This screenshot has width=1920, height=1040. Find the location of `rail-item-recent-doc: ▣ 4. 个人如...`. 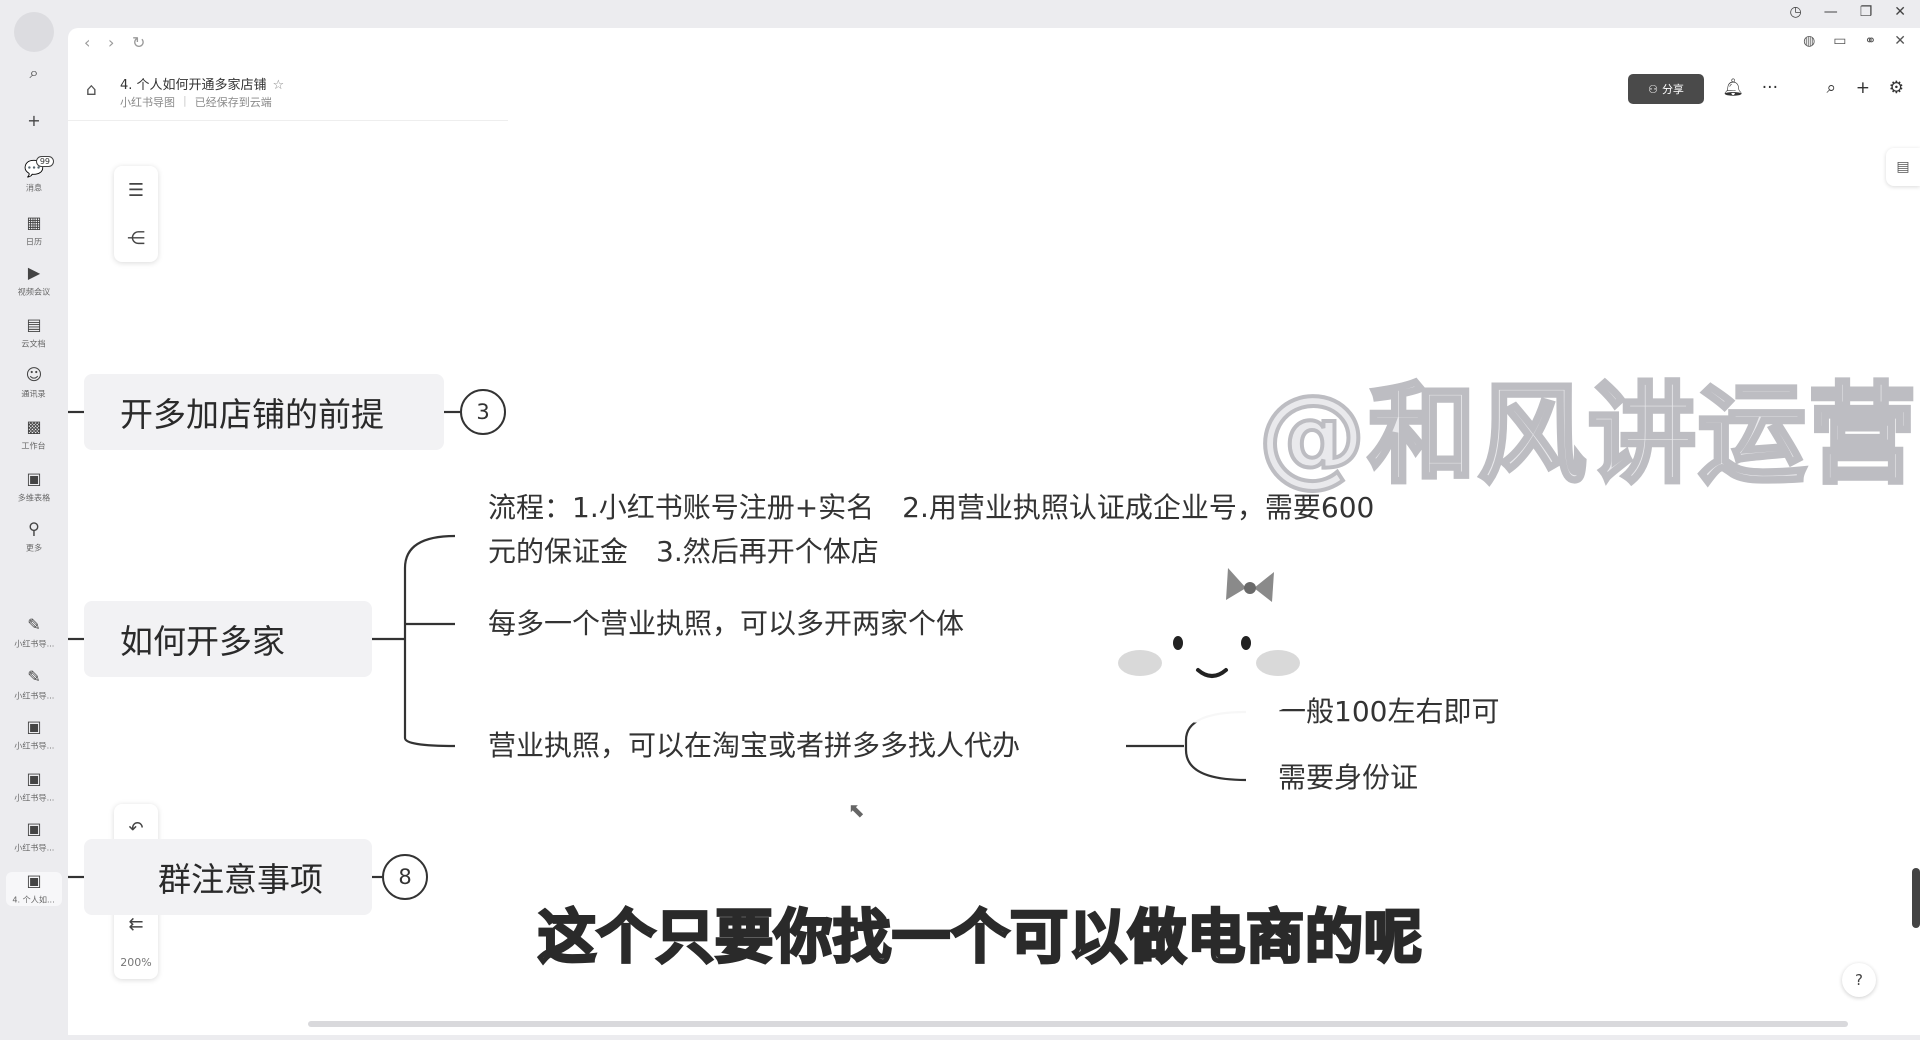

rail-item-recent-doc: ▣ 4. 个人如... is located at coordinates (34, 889).